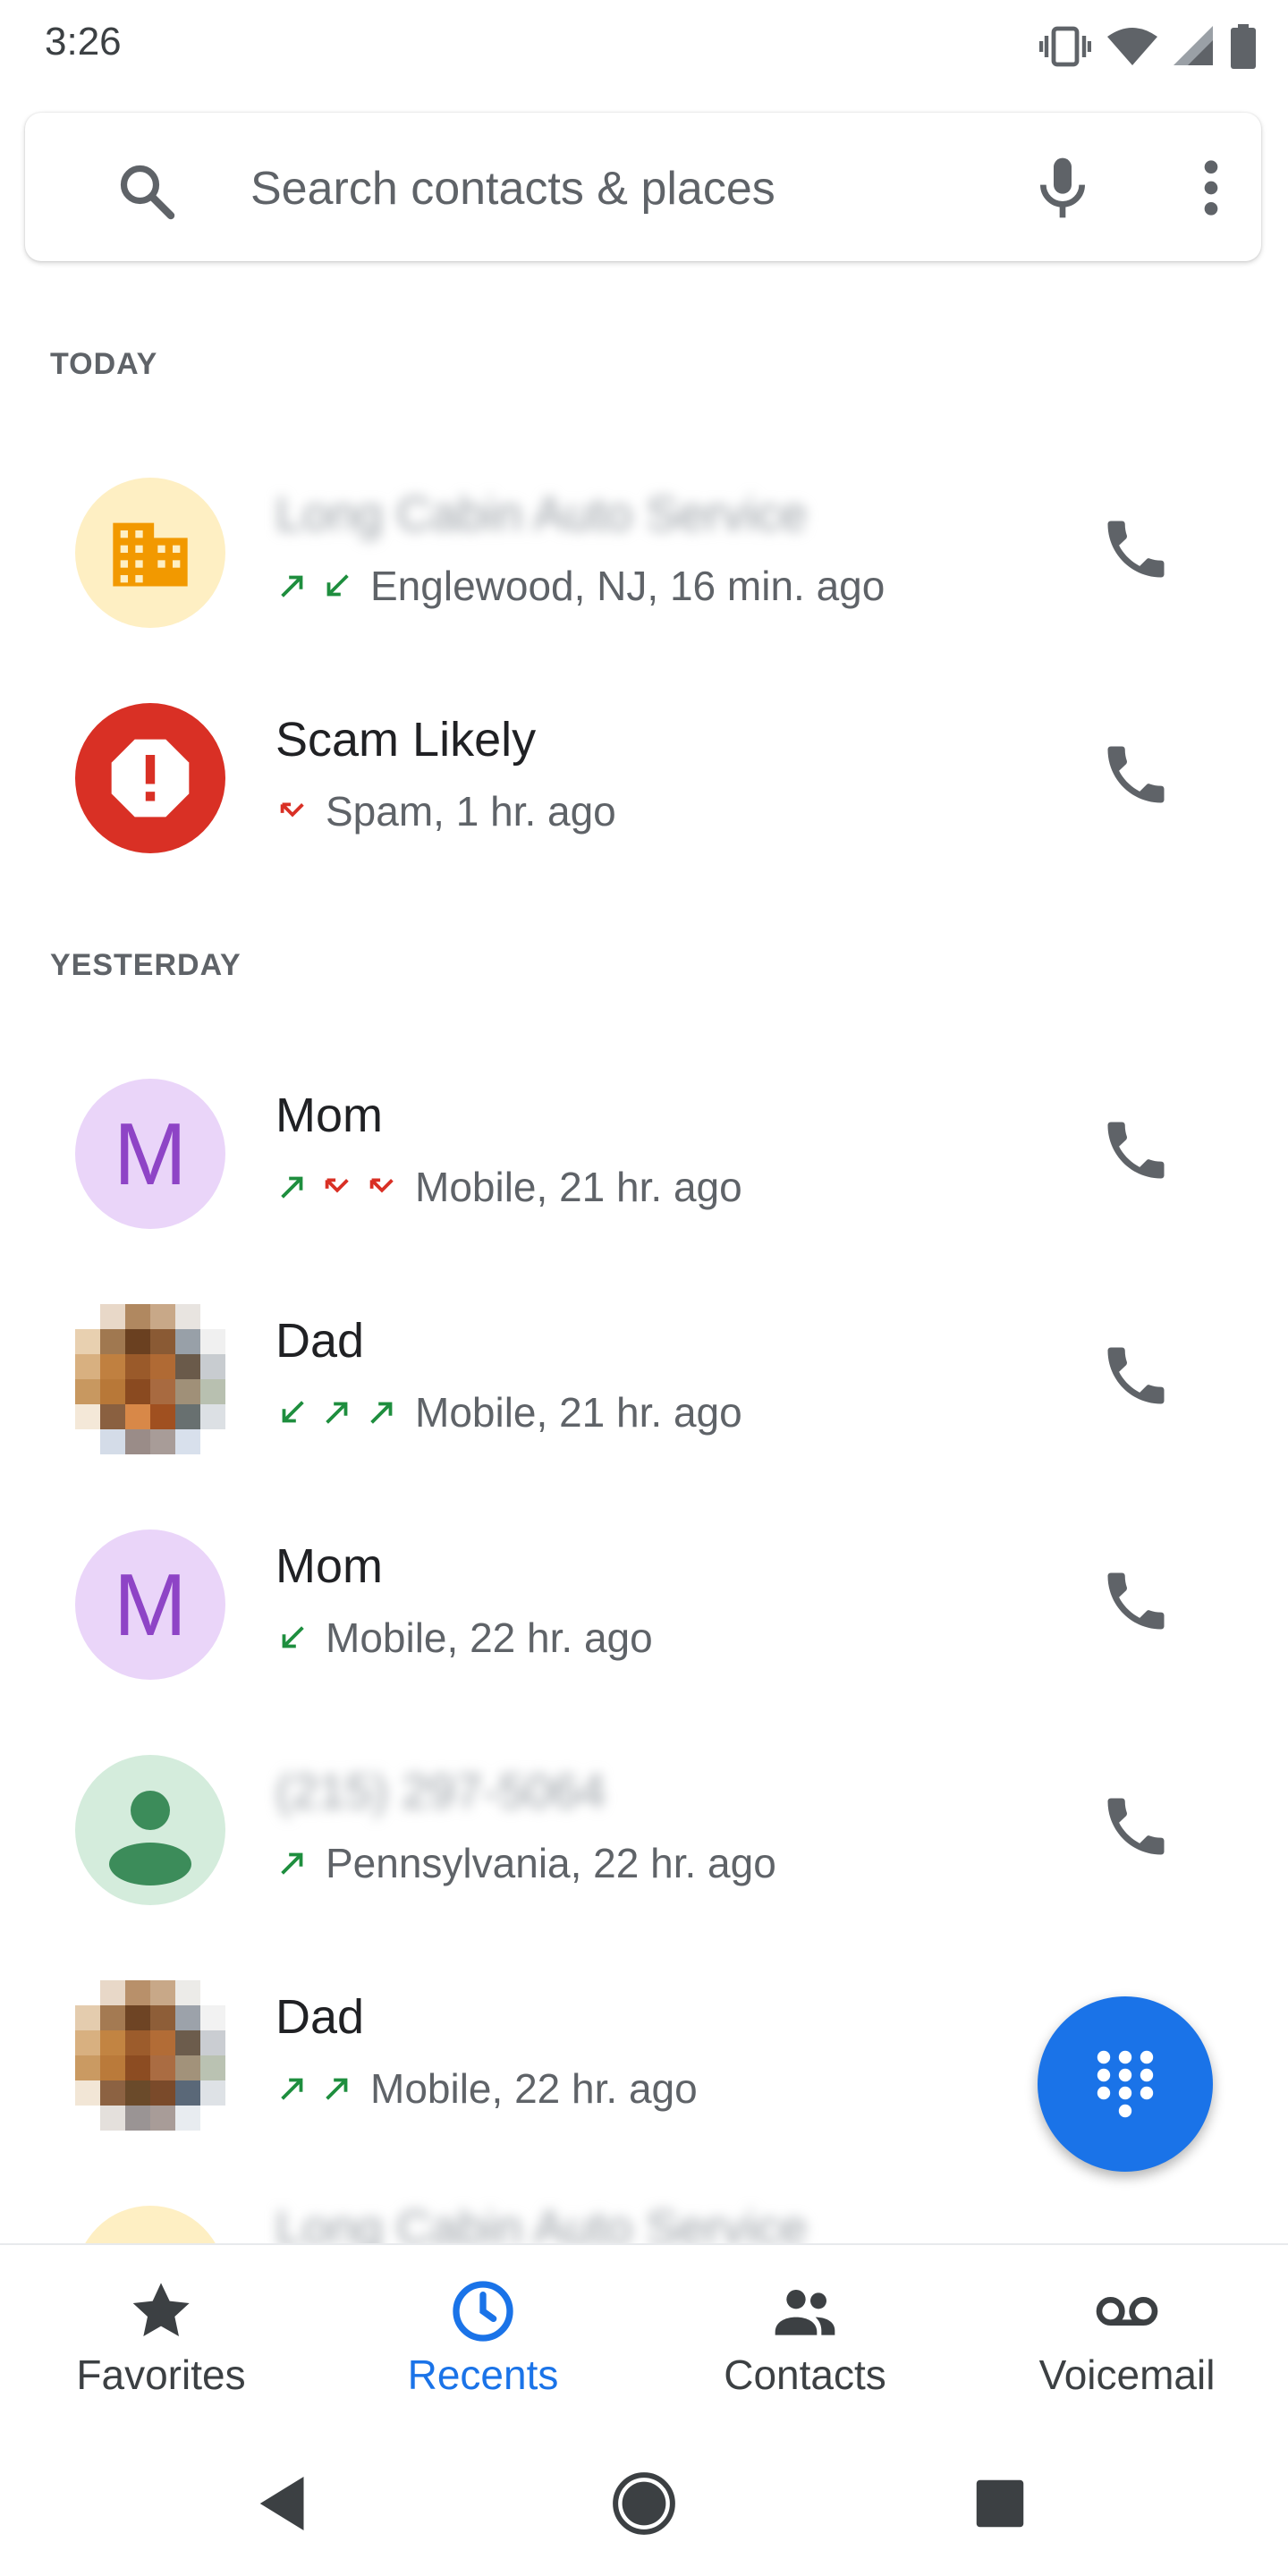 This screenshot has height=2576, width=1288. Describe the element at coordinates (644, 1153) in the screenshot. I see `call-row: M Mom Mobile, 21 hr. ago` at that location.